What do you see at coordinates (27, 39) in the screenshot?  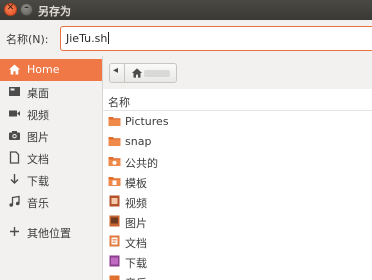 I see `name-label: 名称(N):` at bounding box center [27, 39].